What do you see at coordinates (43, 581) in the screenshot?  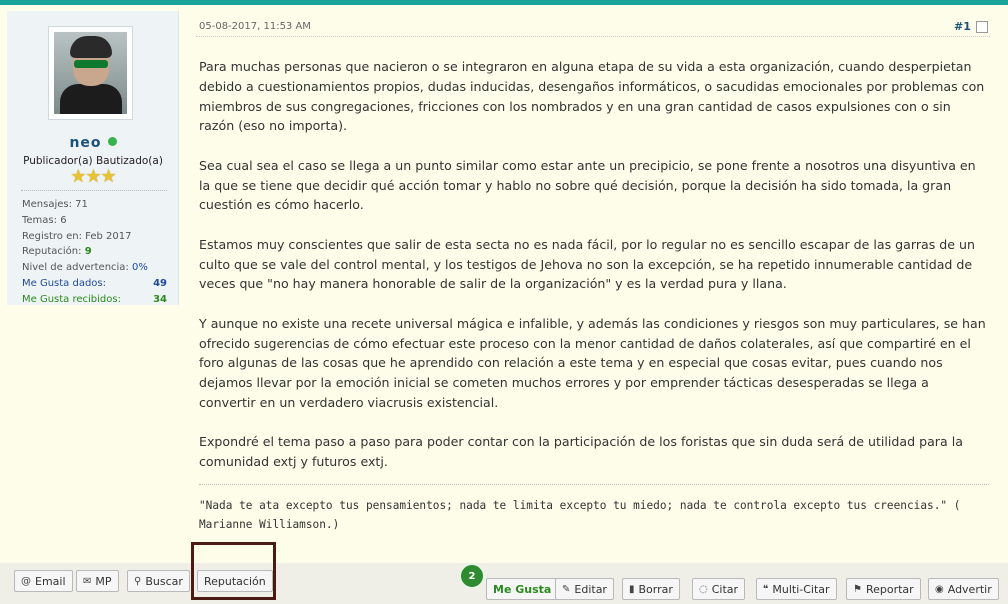 I see `email-button: @ Email` at bounding box center [43, 581].